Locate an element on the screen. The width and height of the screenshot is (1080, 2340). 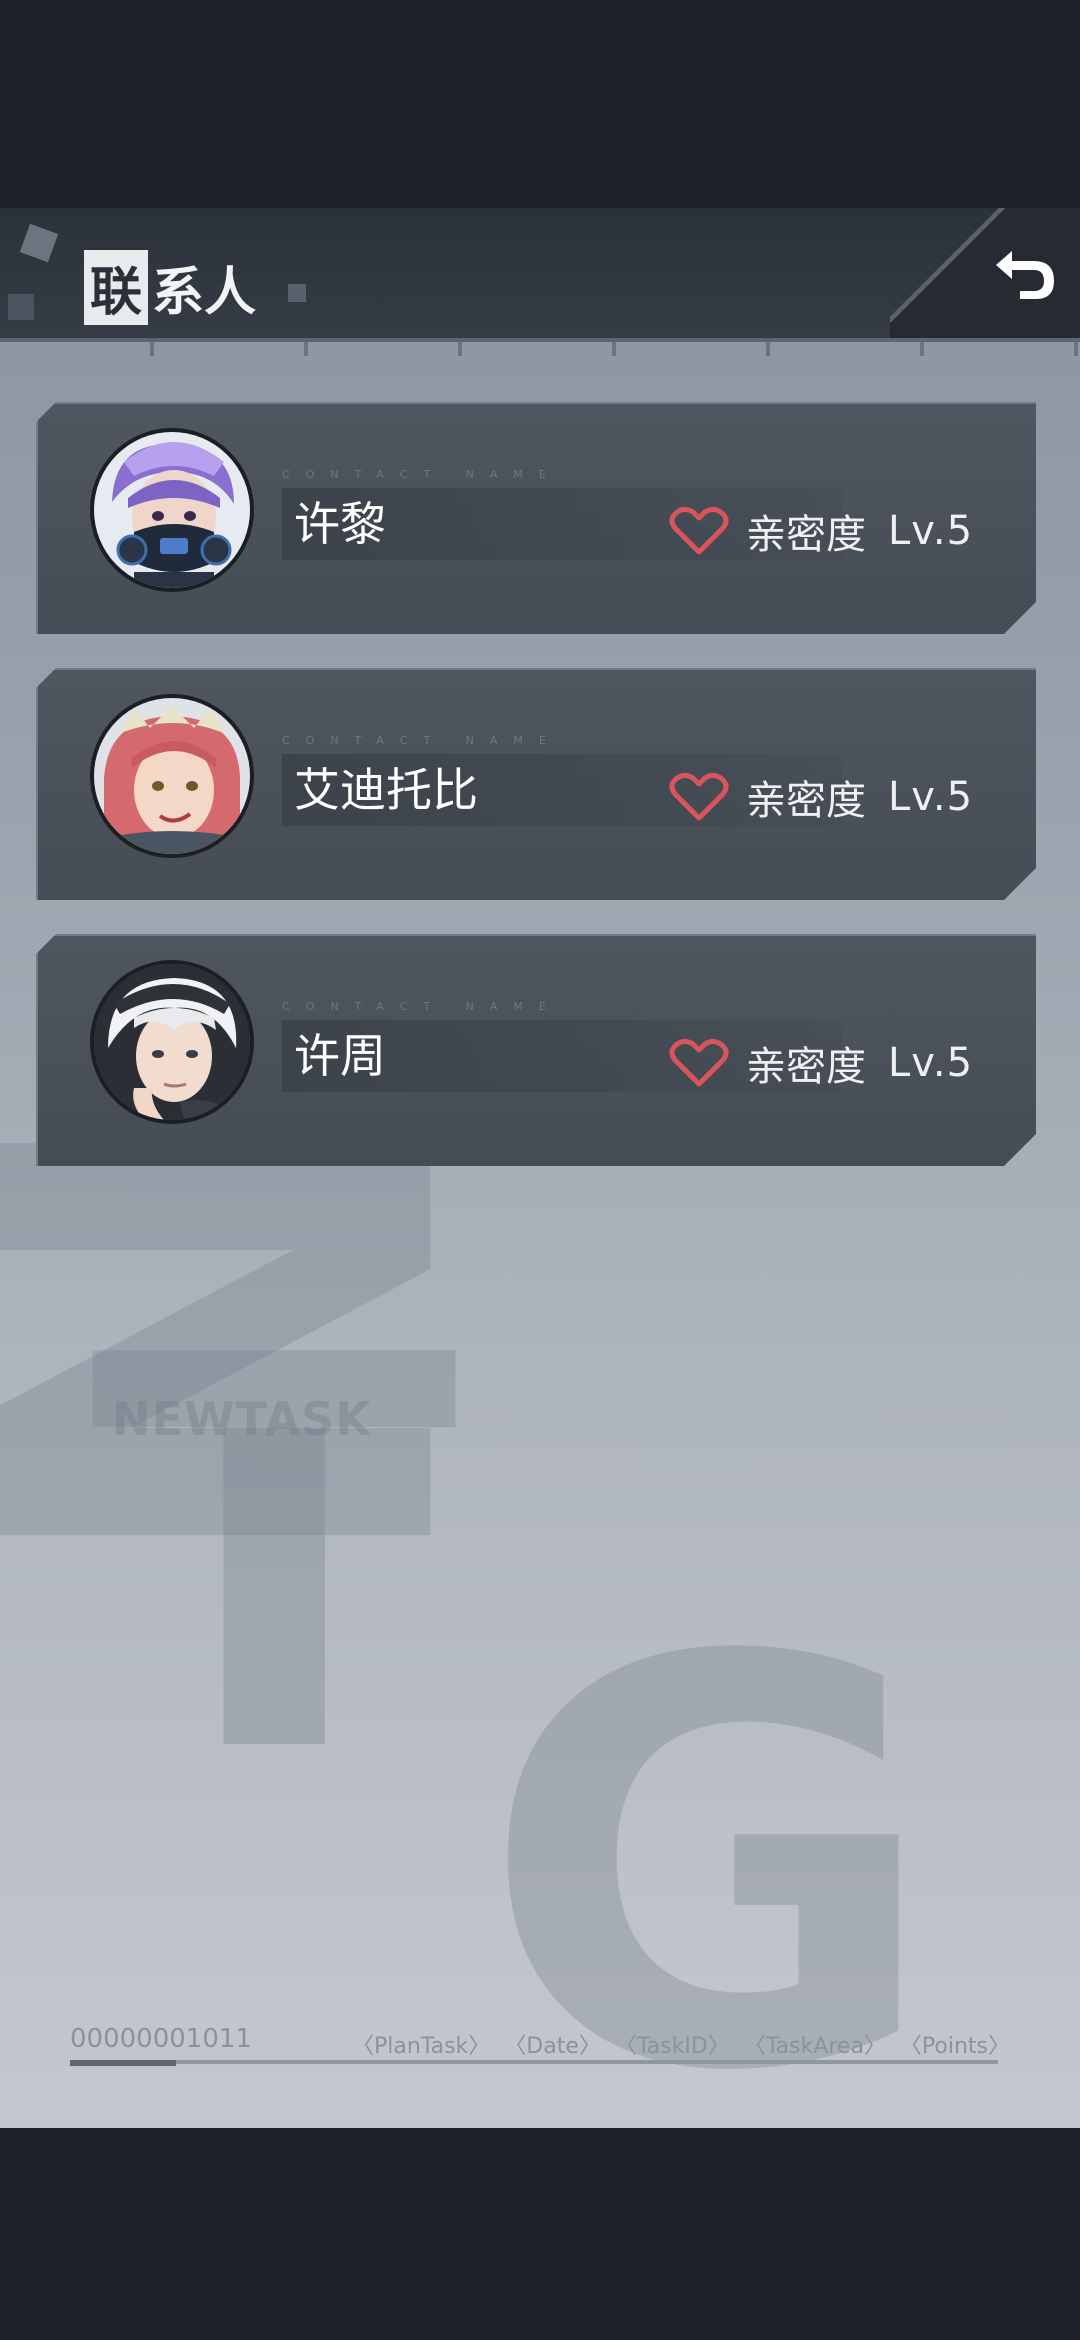
footer-code: 00000001011 is located at coordinates (161, 2039).